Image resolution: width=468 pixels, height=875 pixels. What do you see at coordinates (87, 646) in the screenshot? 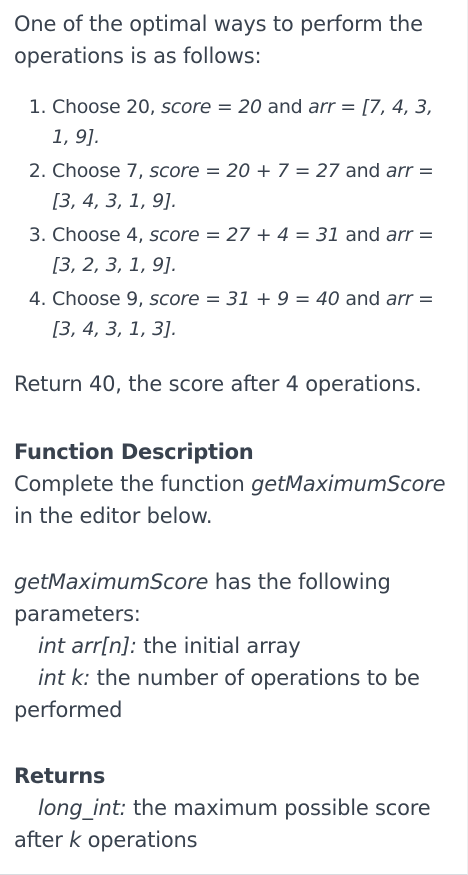
I see `parameter-name: int arr[n]:` at bounding box center [87, 646].